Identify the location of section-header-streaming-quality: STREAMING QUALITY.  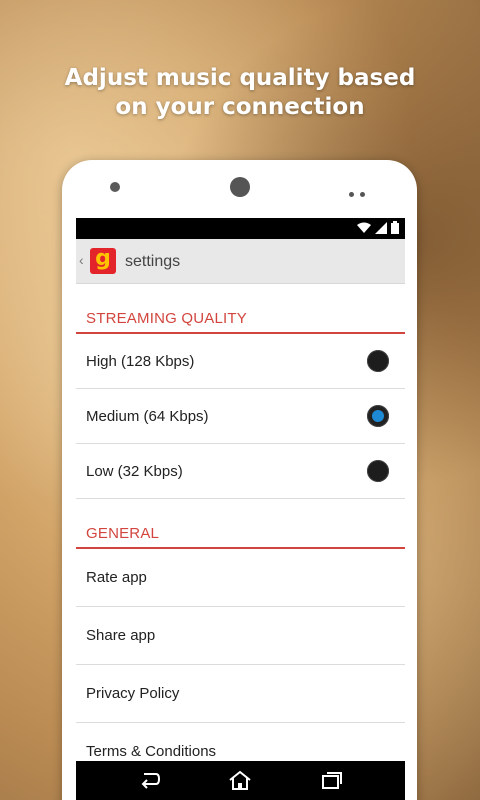
(240, 309).